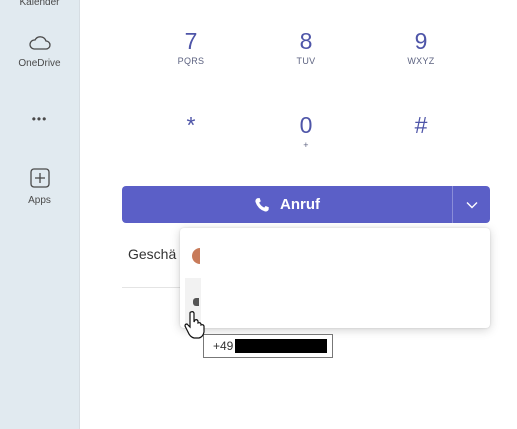 The width and height of the screenshot is (517, 429). I want to click on key-letters: WXYZ, so click(421, 61).